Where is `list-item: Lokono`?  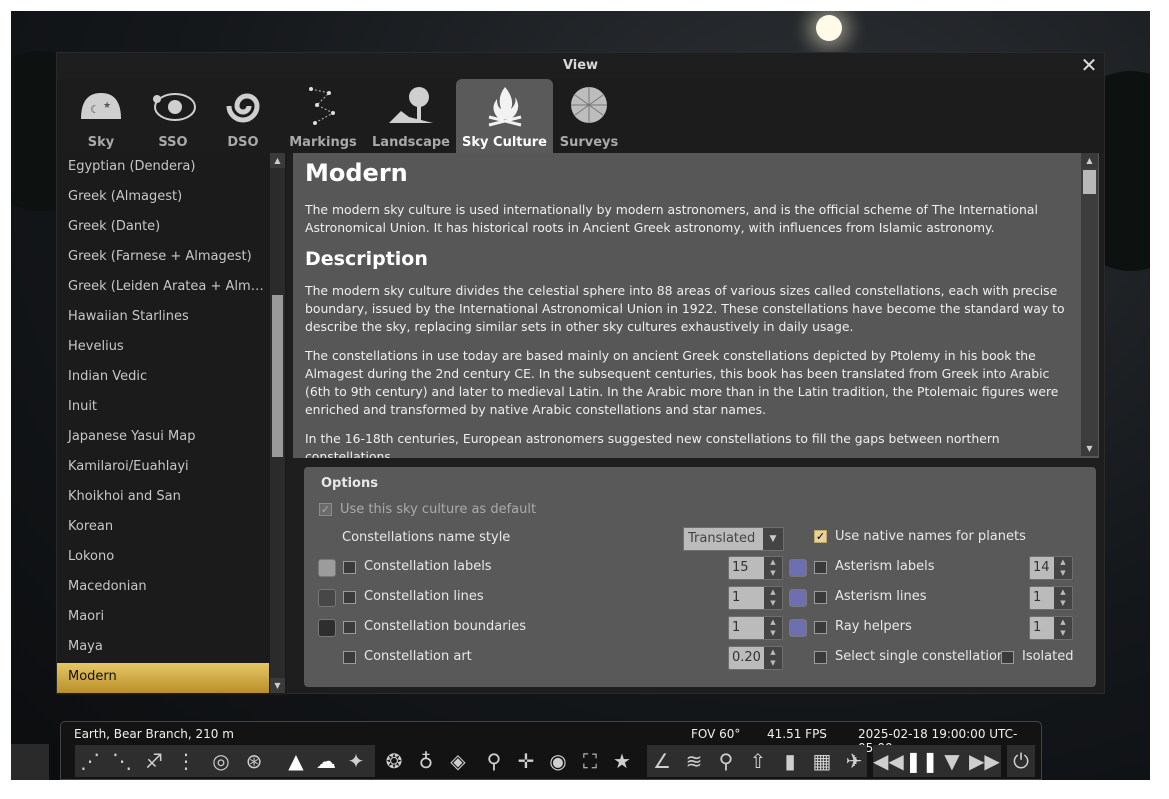 list-item: Lokono is located at coordinates (163, 558).